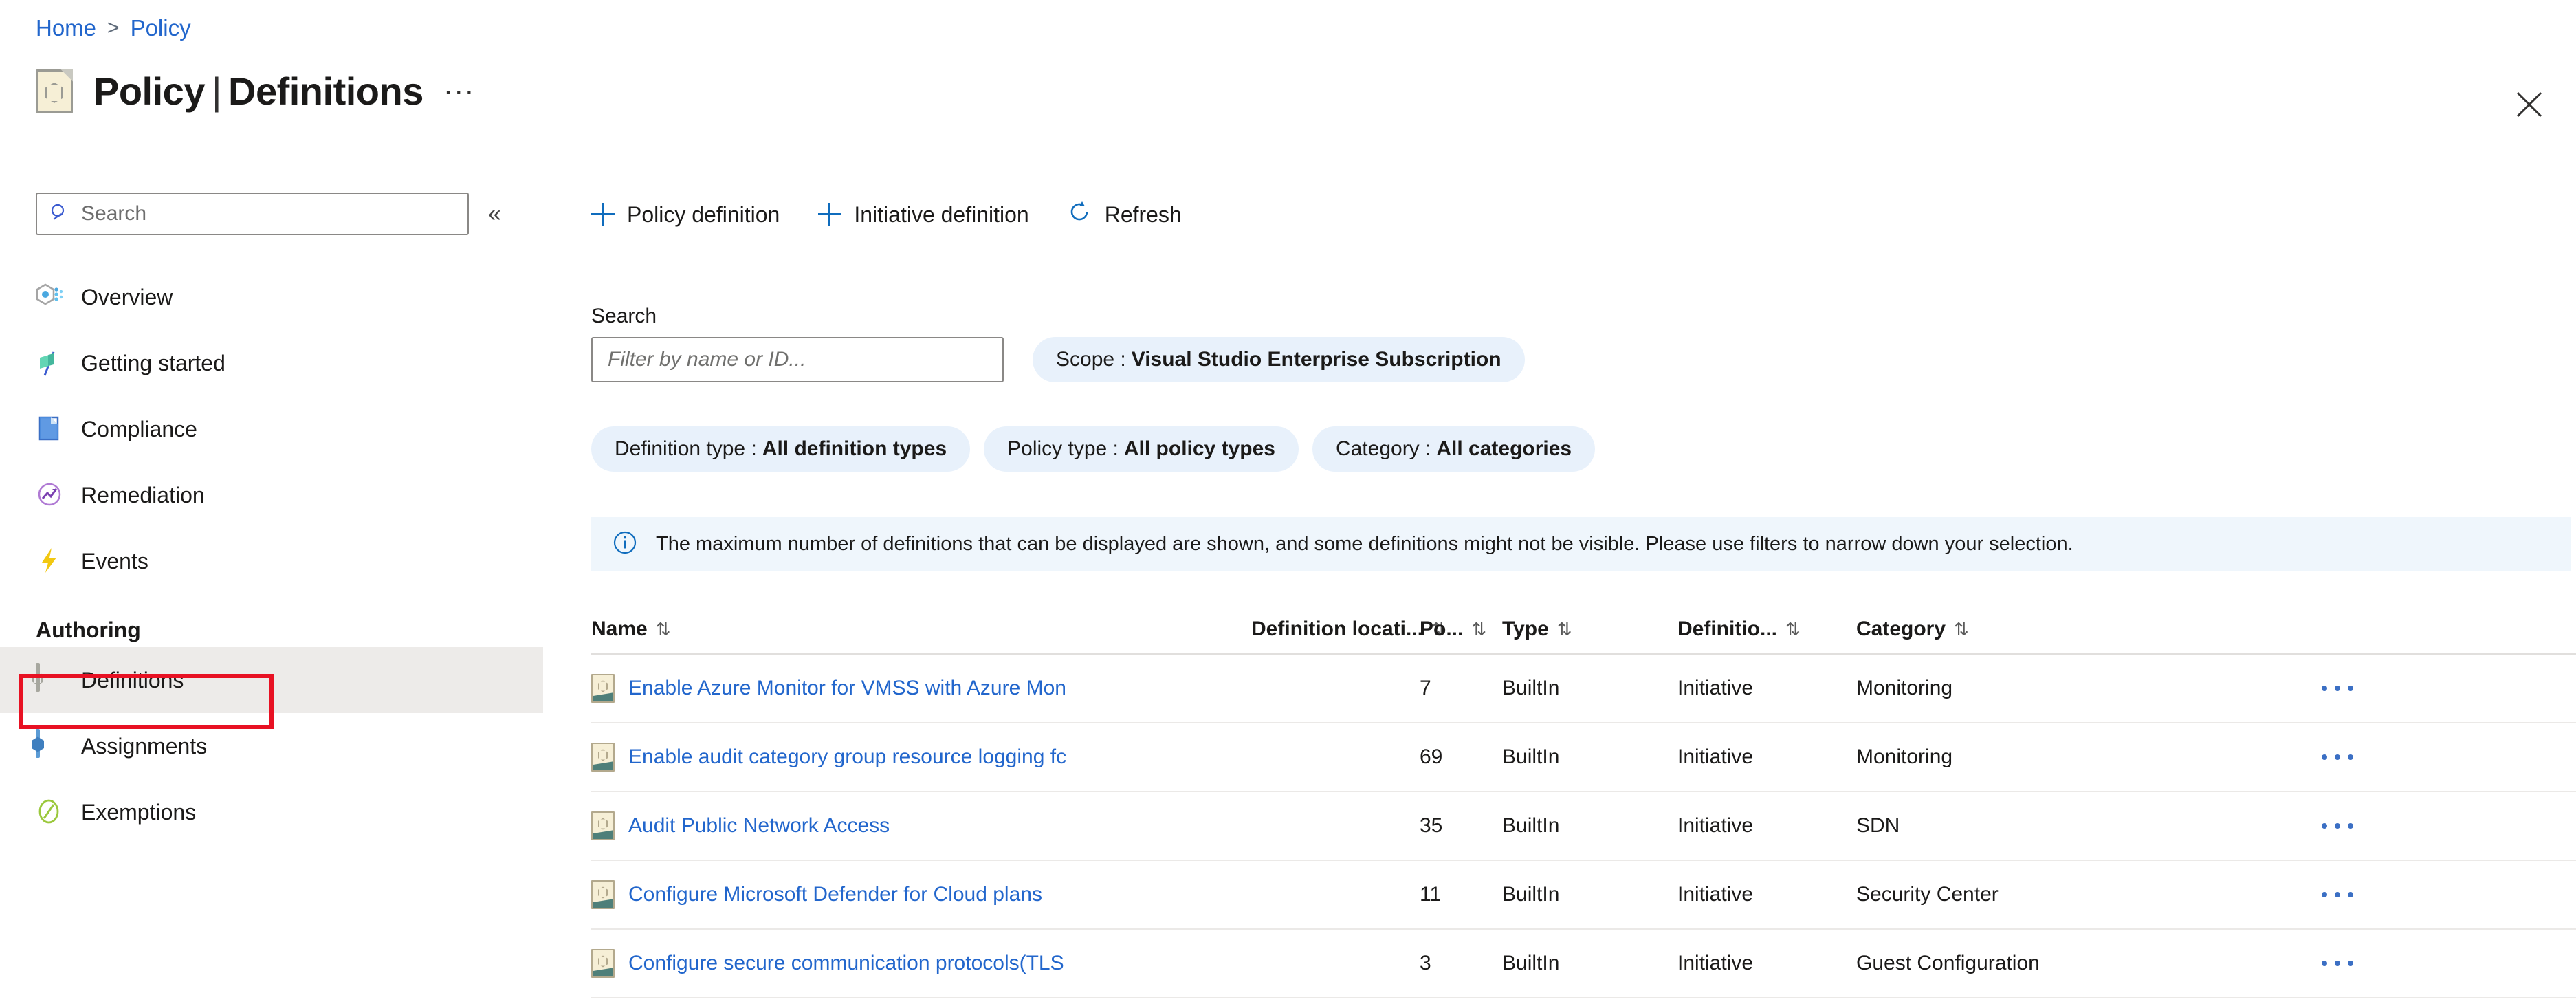 This screenshot has width=2576, height=1004. Describe the element at coordinates (271, 495) in the screenshot. I see `sidebar-item-remediation: Remediation` at that location.